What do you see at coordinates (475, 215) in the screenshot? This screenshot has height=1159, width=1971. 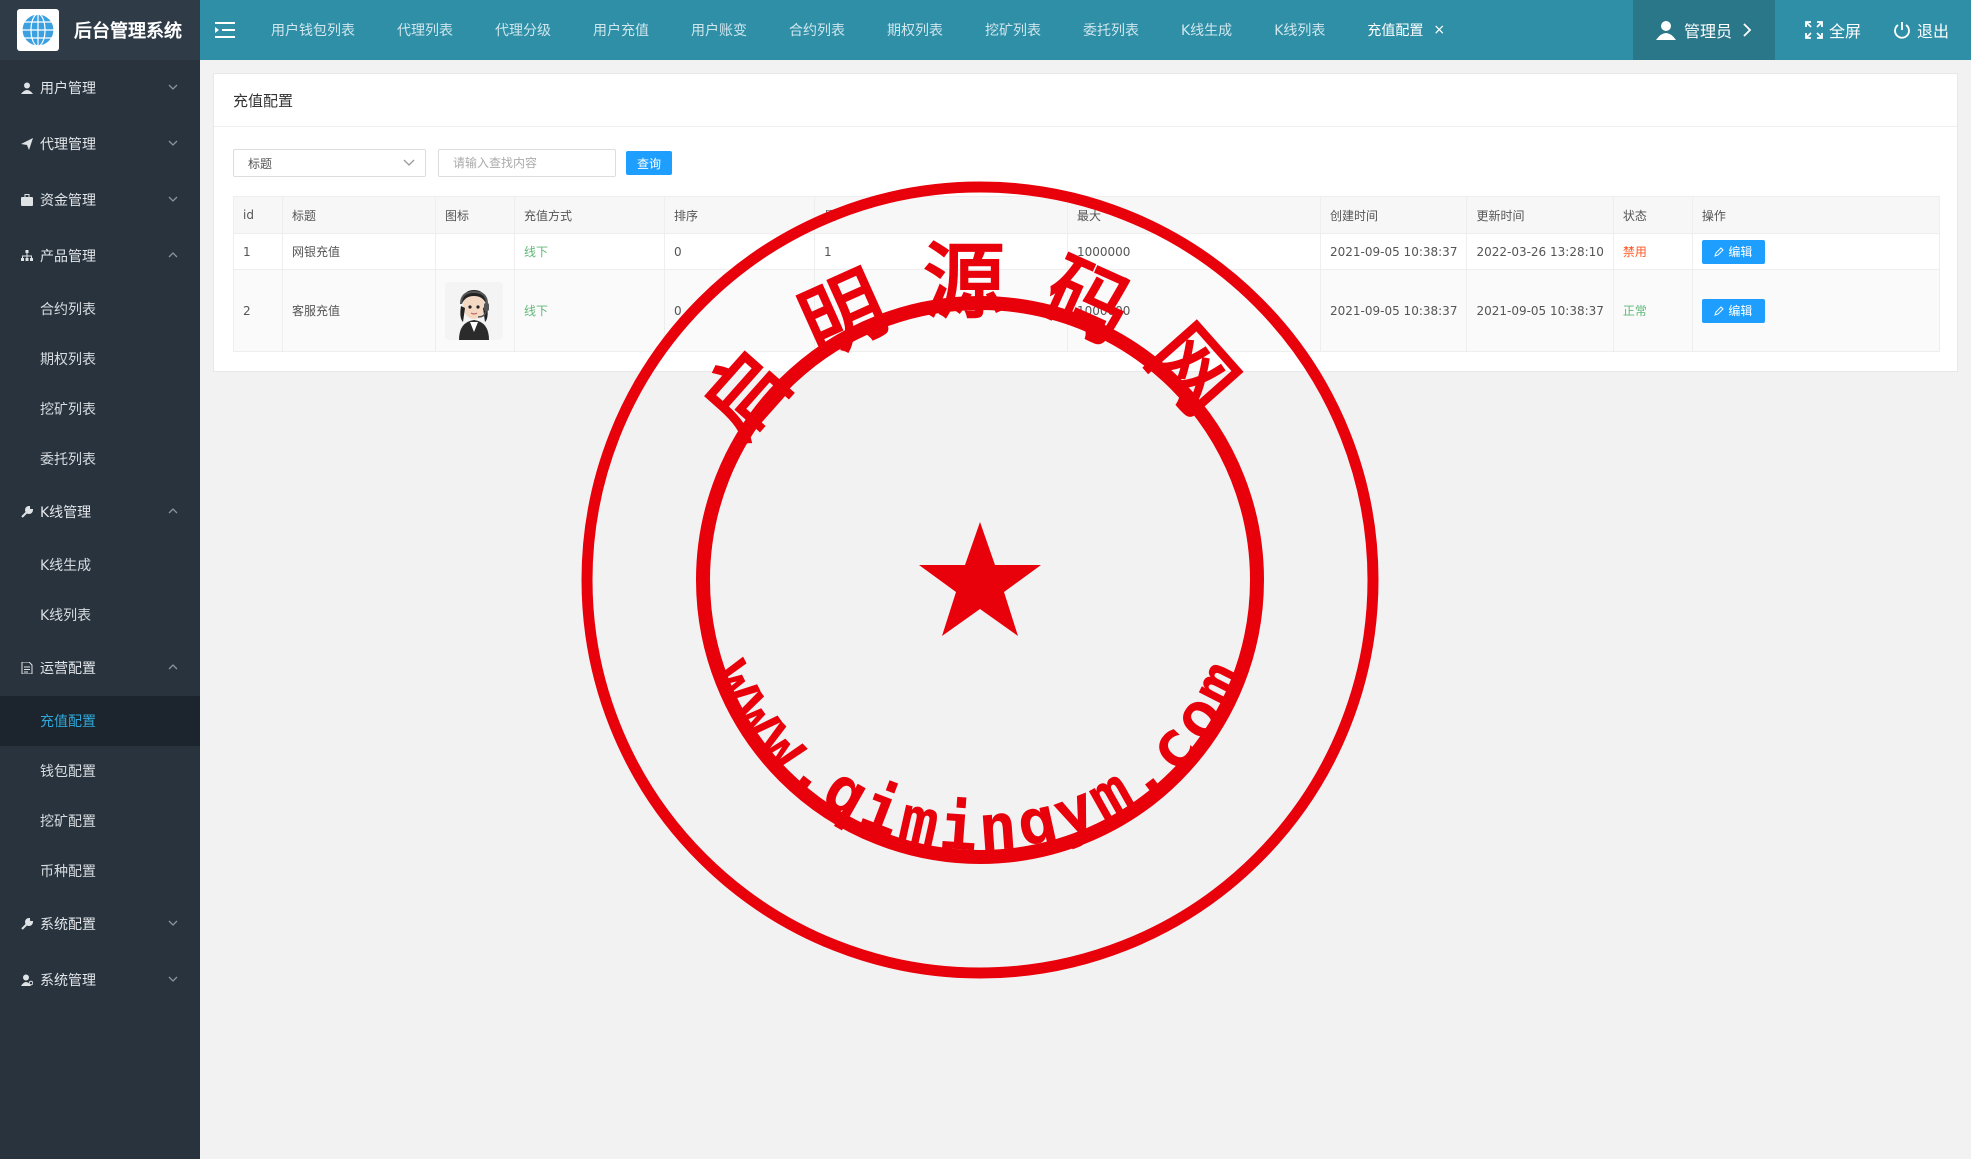 I see `col-icon: 图标` at bounding box center [475, 215].